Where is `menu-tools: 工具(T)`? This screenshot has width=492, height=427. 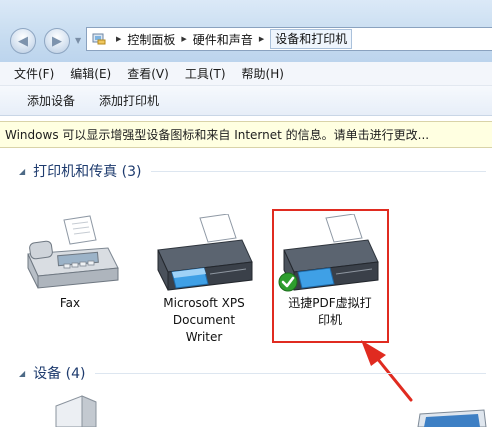
menu-tools: 工具(T) is located at coordinates (205, 73).